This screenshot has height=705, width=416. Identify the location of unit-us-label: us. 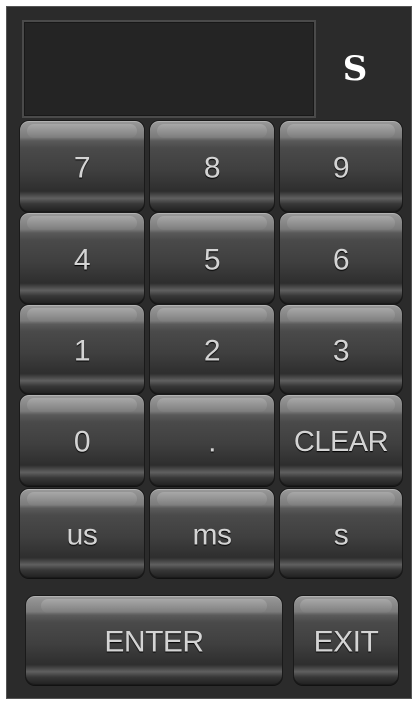
(82, 535).